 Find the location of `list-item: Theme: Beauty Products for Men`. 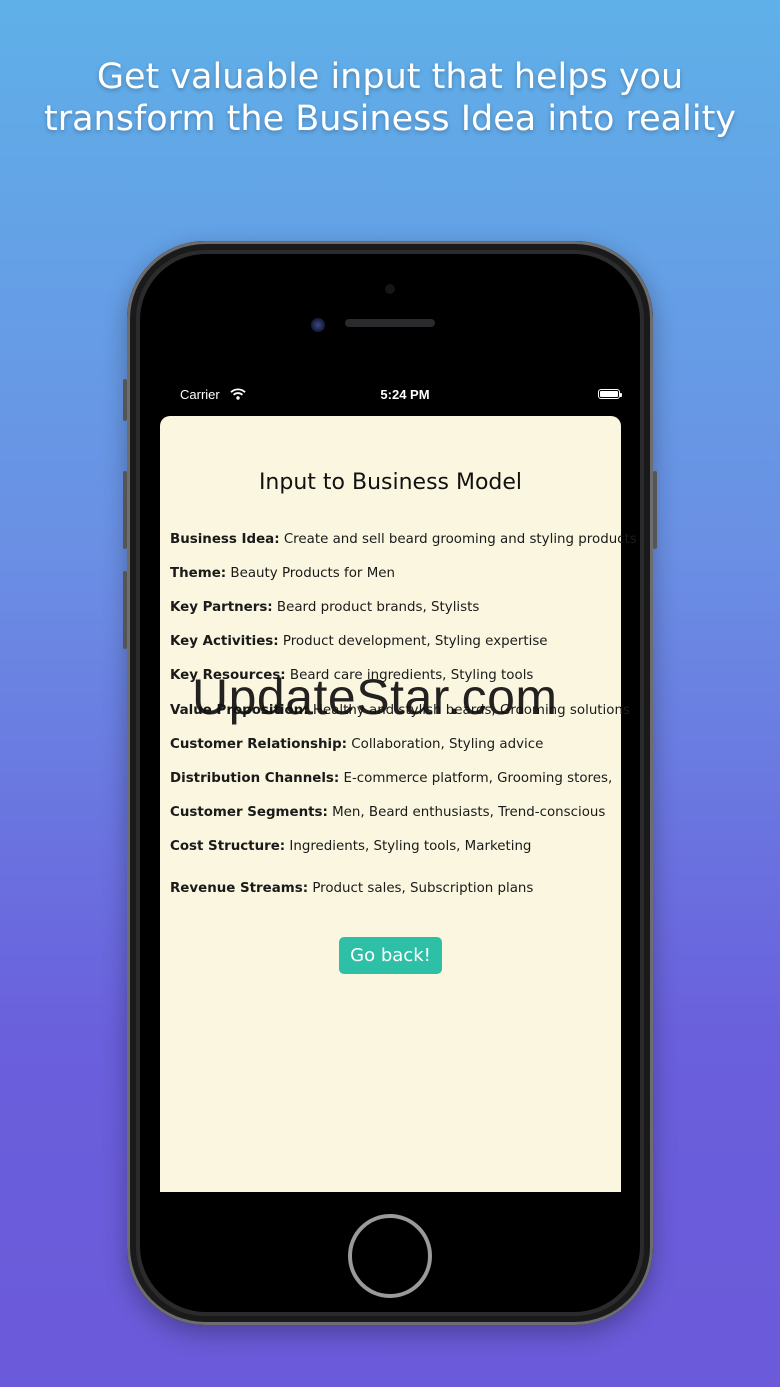

list-item: Theme: Beauty Products for Men is located at coordinates (282, 573).